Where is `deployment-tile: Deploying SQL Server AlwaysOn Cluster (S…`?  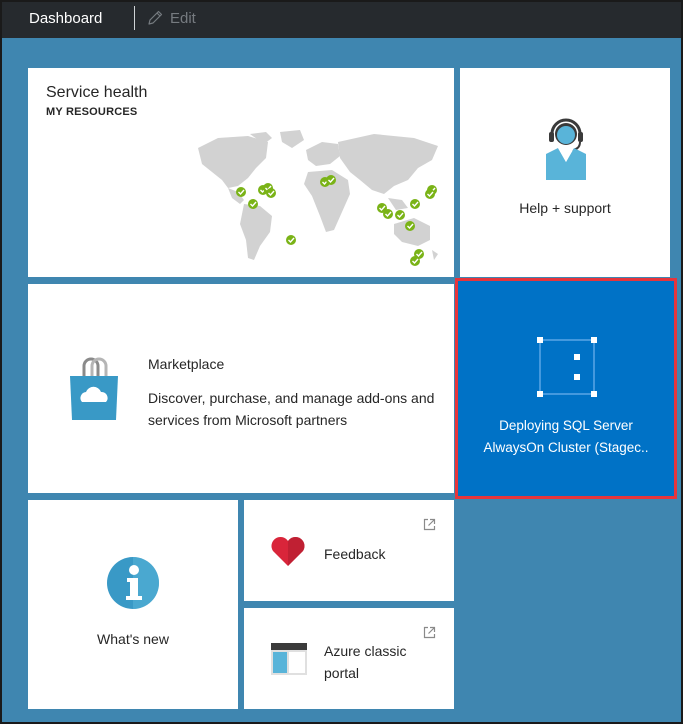
deployment-tile: Deploying SQL Server AlwaysOn Cluster (S… is located at coordinates (566, 388).